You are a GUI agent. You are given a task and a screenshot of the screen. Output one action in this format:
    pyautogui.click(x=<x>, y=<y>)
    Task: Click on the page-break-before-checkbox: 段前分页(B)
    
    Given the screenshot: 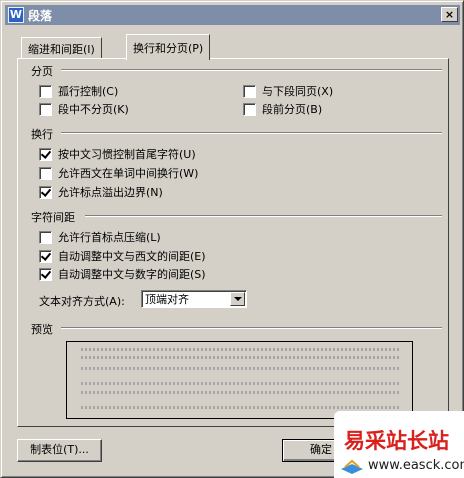 What is the action you would take?
    pyautogui.click(x=282, y=109)
    